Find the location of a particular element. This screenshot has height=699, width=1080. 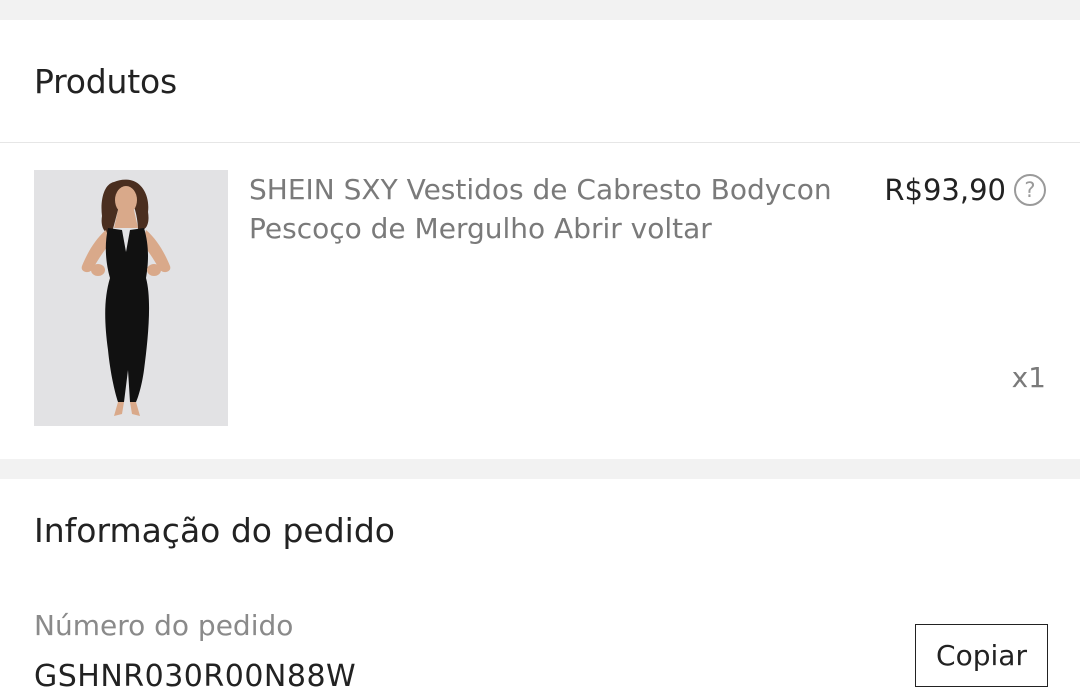

help-icon: ? is located at coordinates (1030, 190).